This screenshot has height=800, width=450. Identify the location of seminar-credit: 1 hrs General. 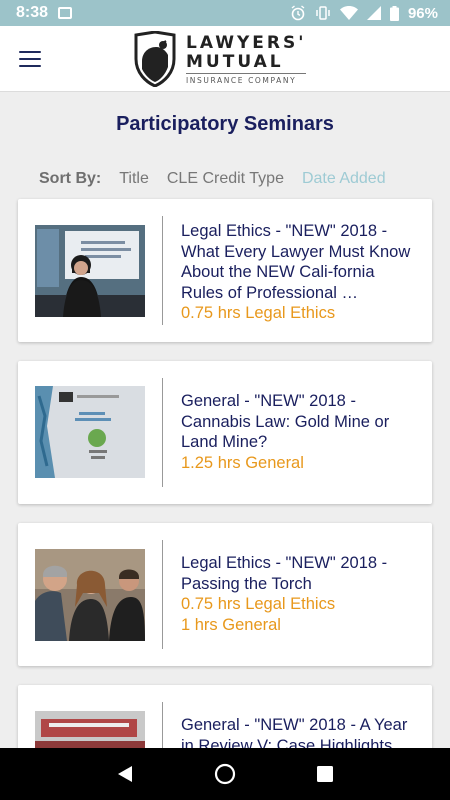
(231, 624).